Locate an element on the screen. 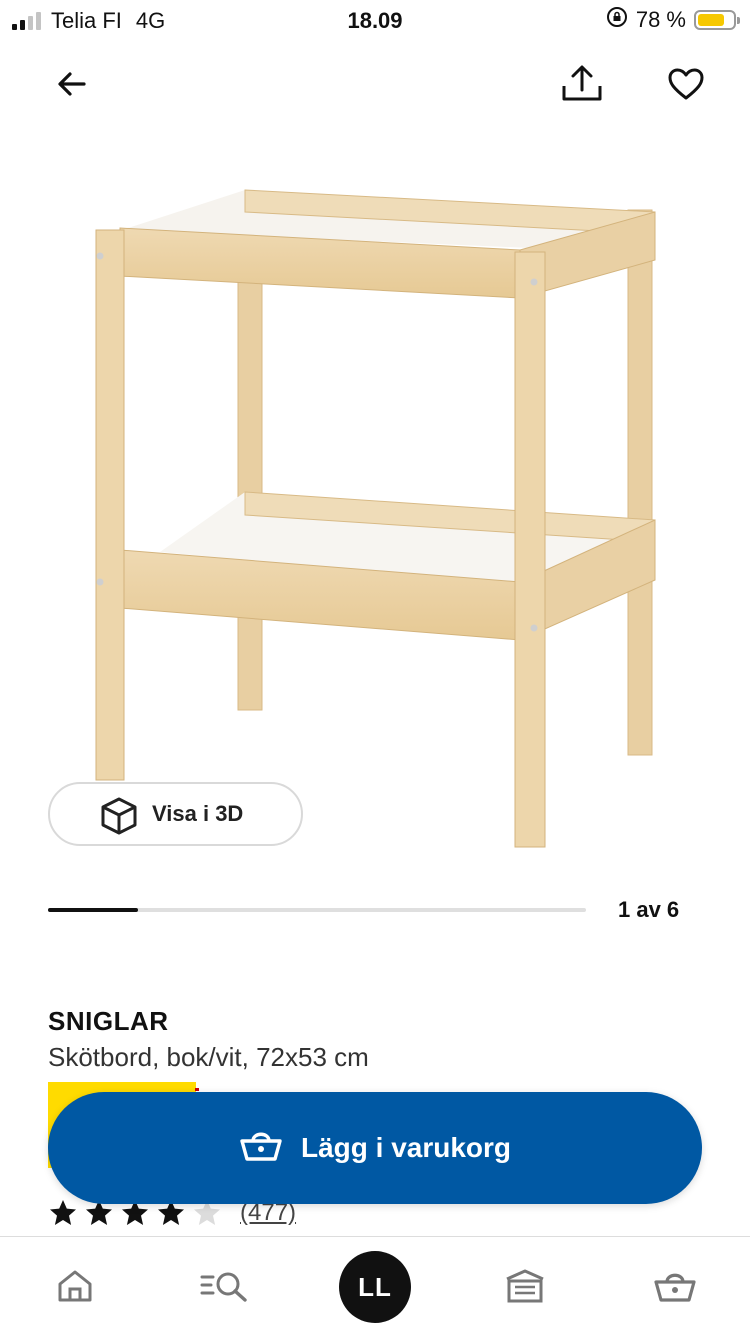  rotation-lock-icon is located at coordinates (617, 20).